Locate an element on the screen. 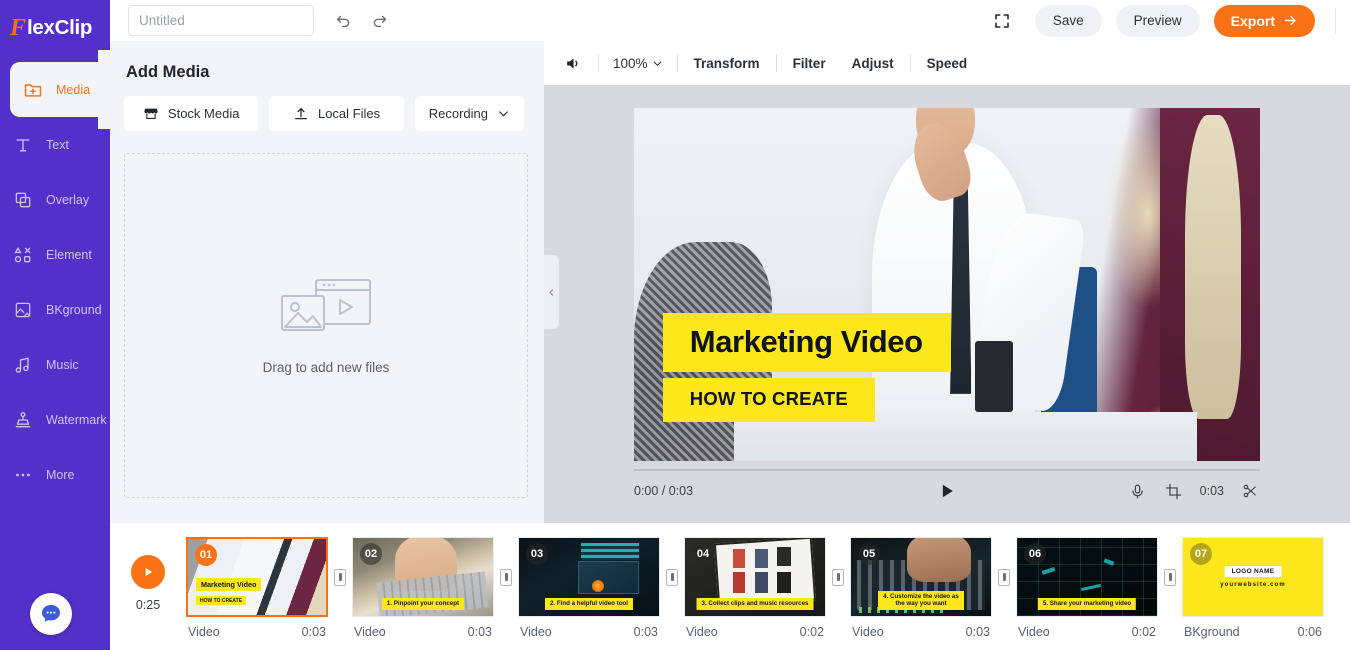  export-button: Export is located at coordinates (1264, 20).